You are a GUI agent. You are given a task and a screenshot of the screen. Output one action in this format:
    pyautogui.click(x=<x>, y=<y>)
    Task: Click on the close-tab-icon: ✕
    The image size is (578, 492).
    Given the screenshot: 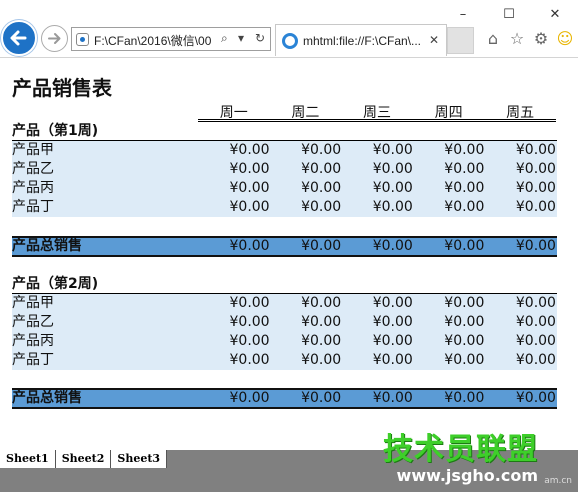 What is the action you would take?
    pyautogui.click(x=434, y=40)
    